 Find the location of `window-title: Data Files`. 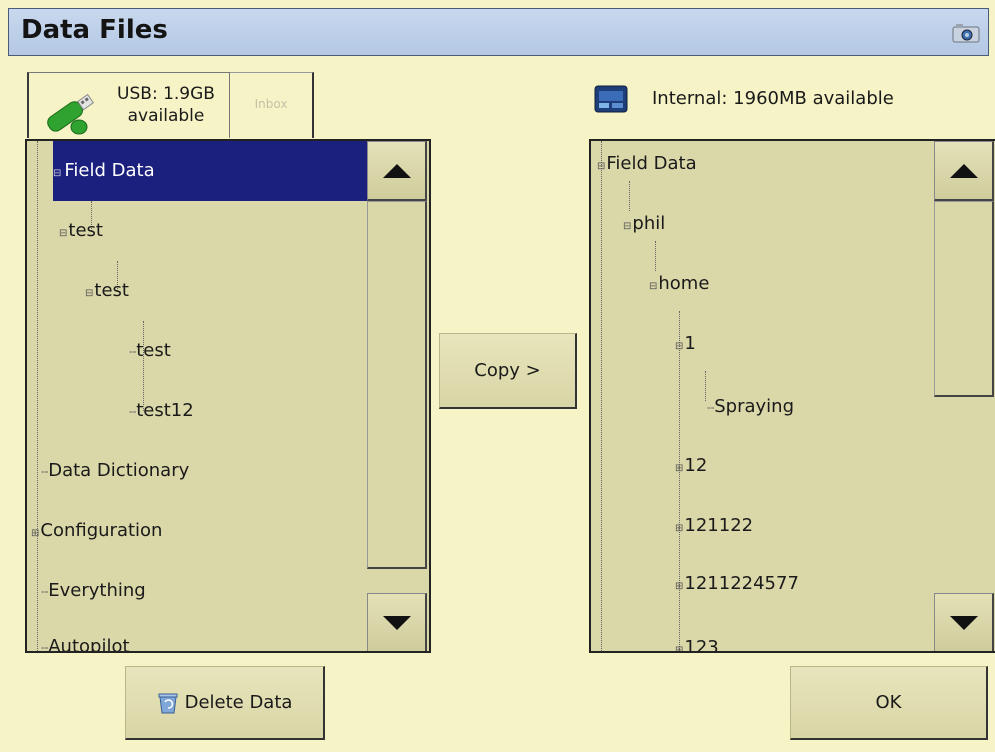

window-title: Data Files is located at coordinates (94, 30).